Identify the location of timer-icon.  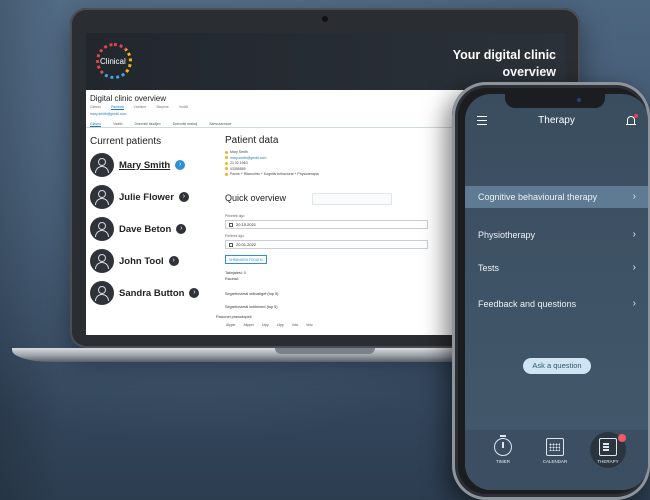
(503, 445).